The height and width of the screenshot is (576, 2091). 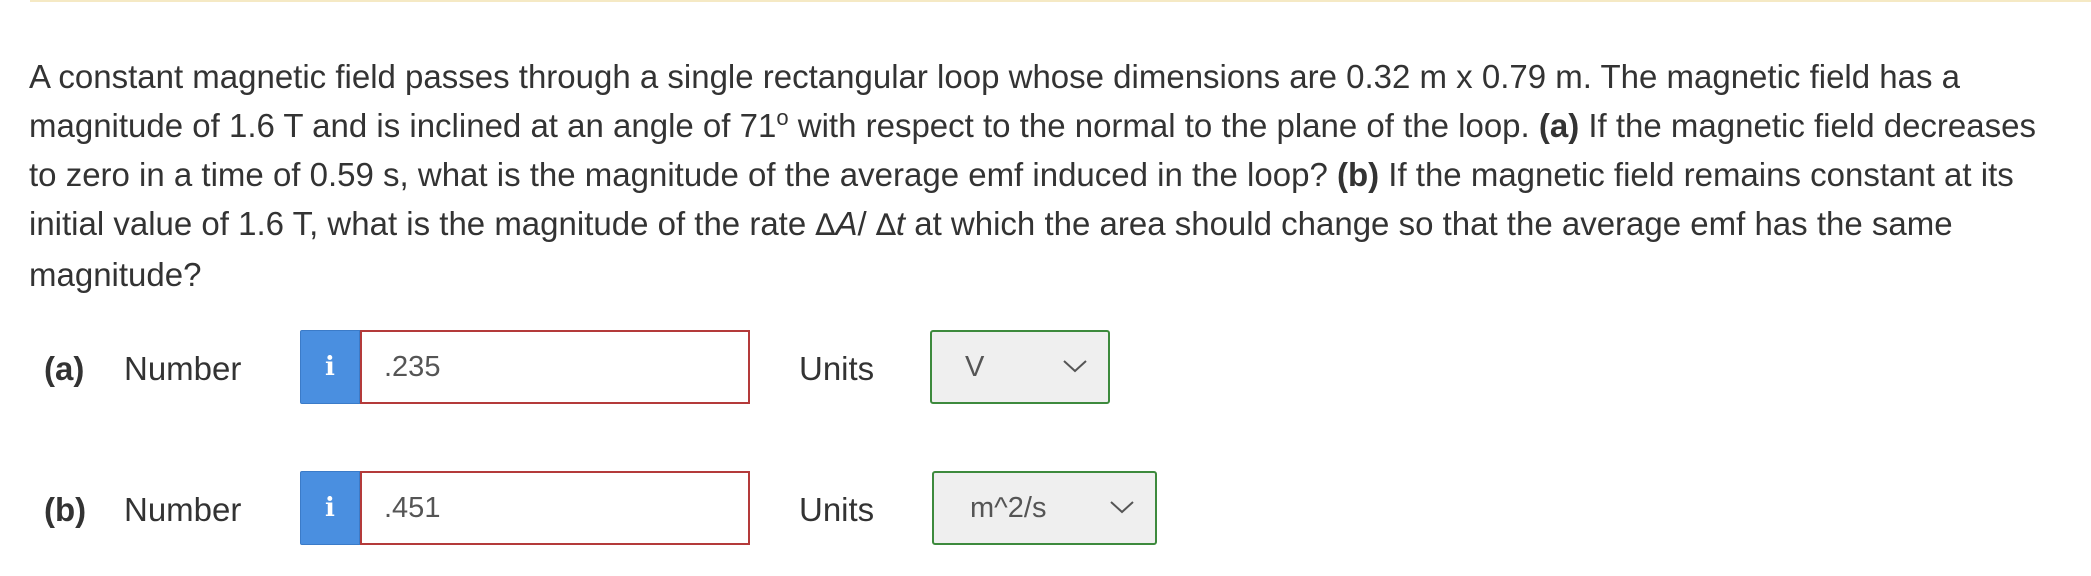 I want to click on units-selected-value: V, so click(x=975, y=367).